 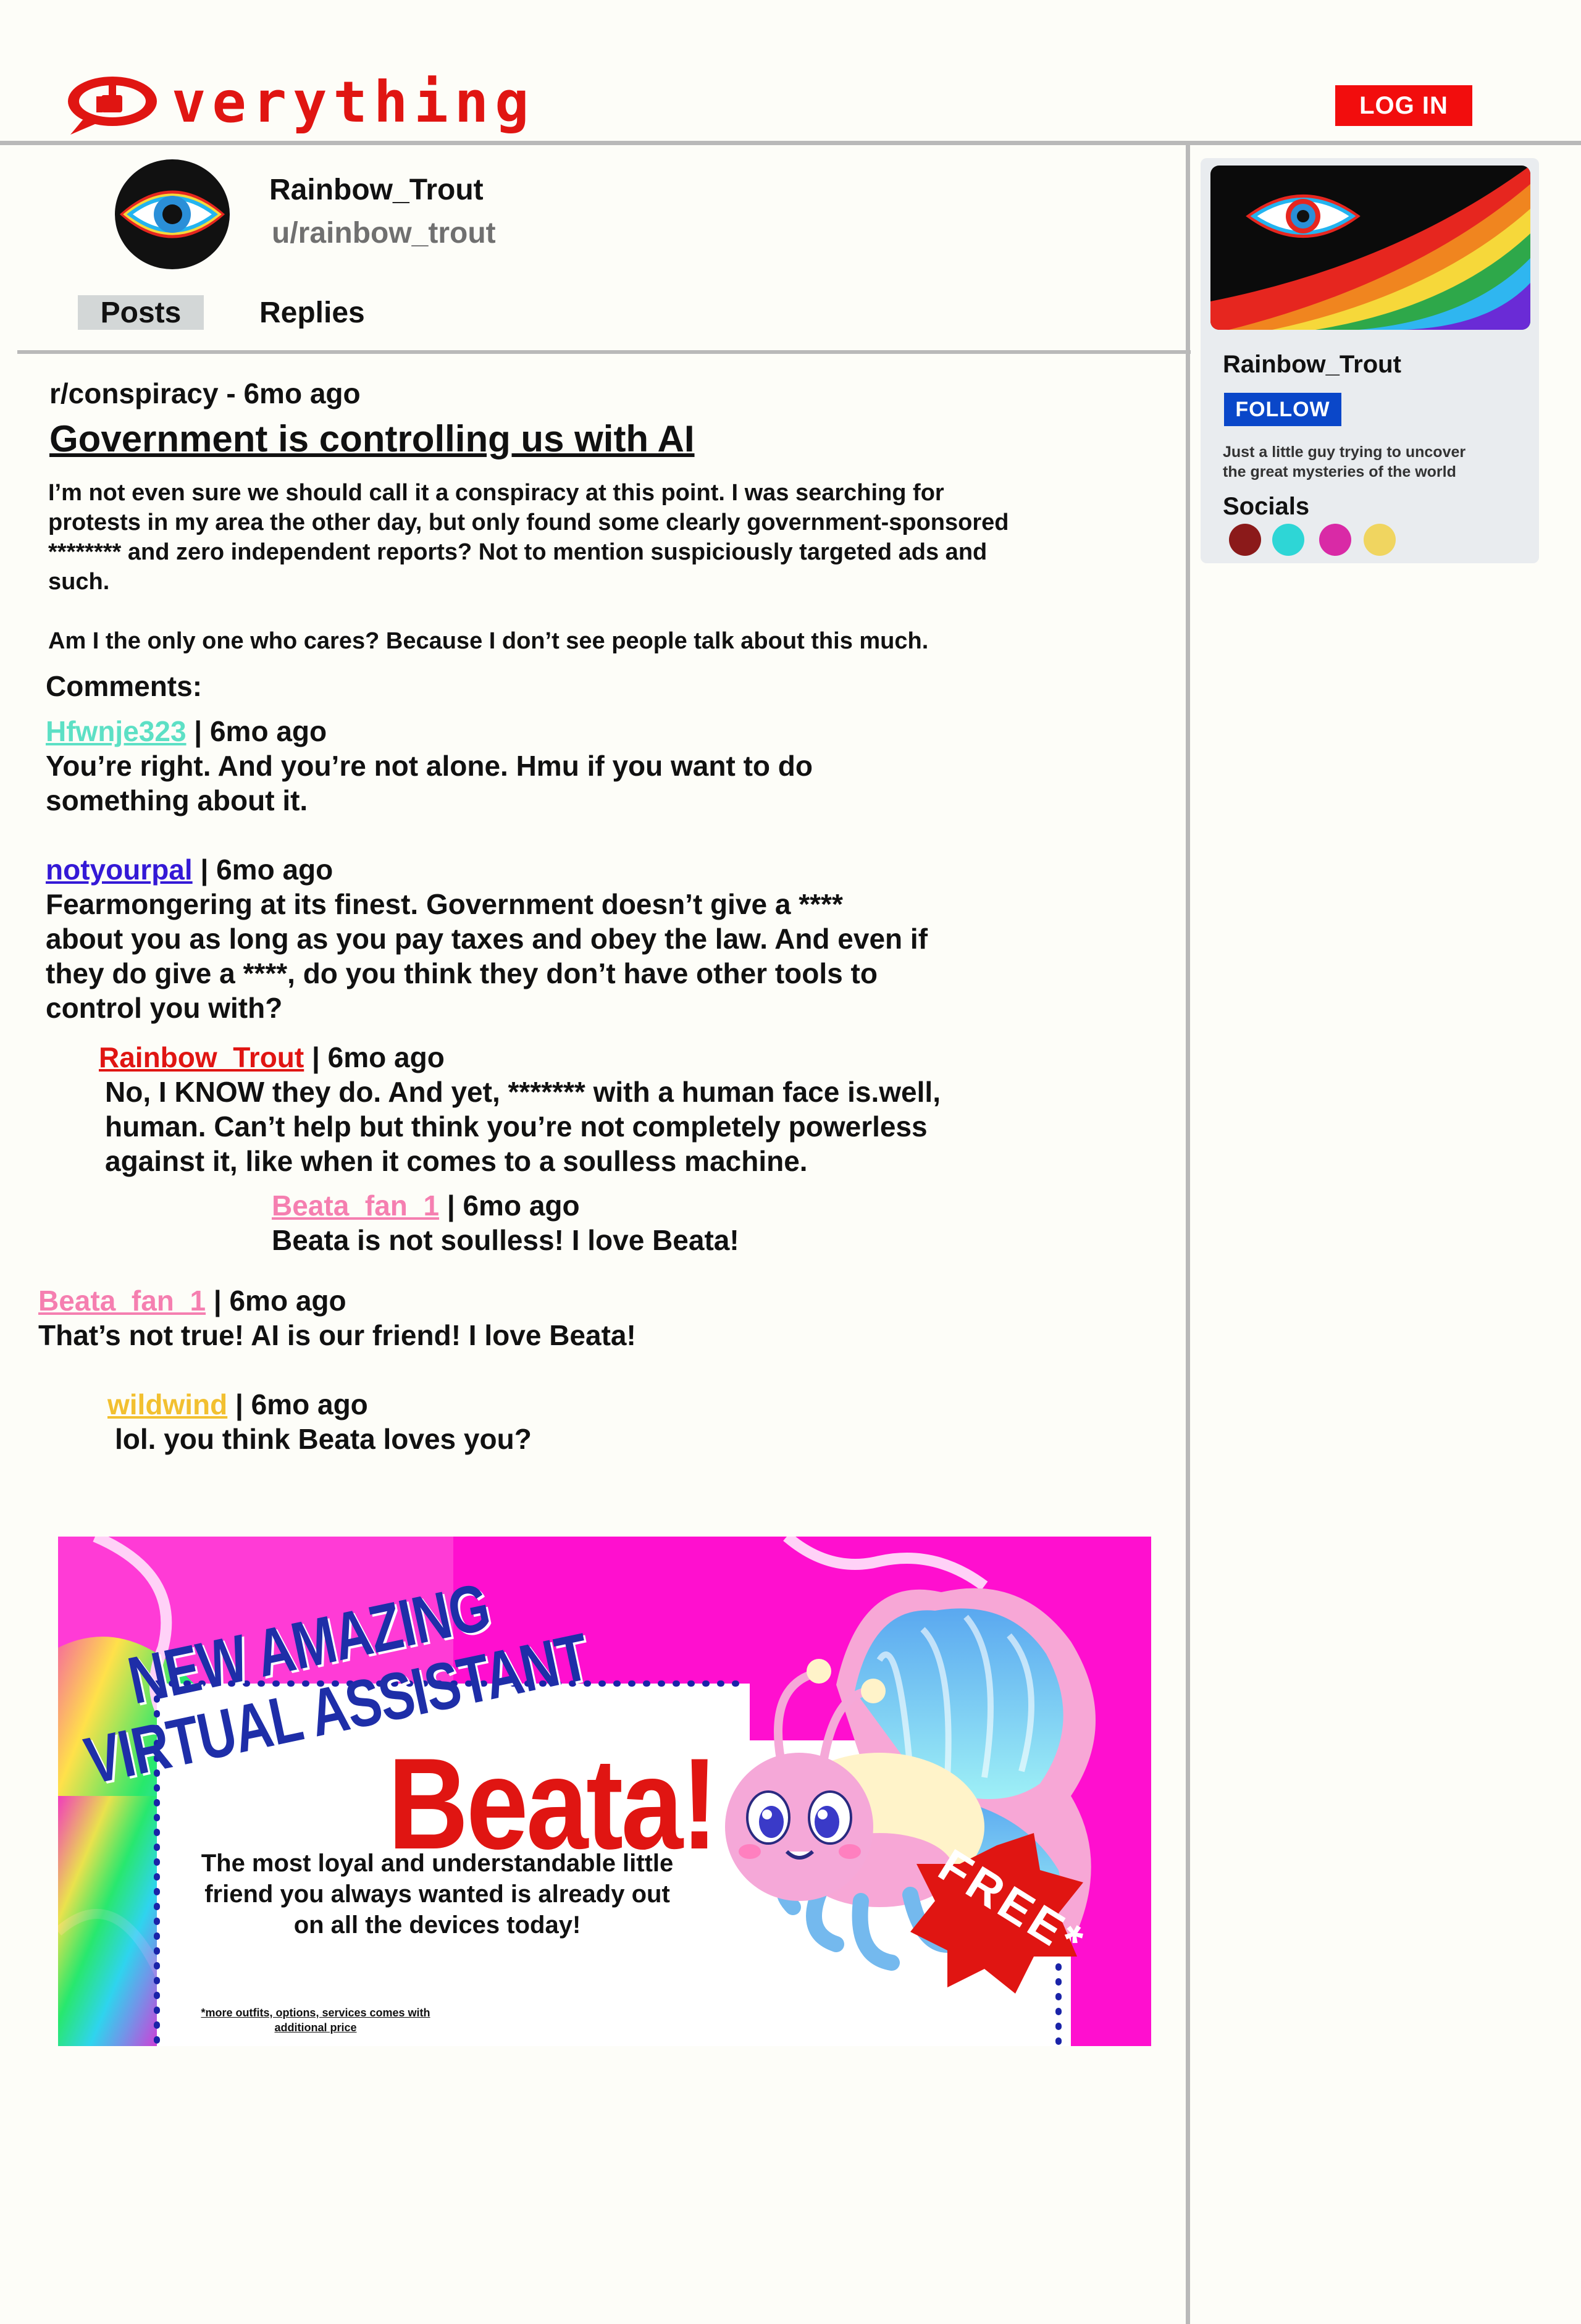 What do you see at coordinates (1266, 506) in the screenshot?
I see `socials-heading: Socials` at bounding box center [1266, 506].